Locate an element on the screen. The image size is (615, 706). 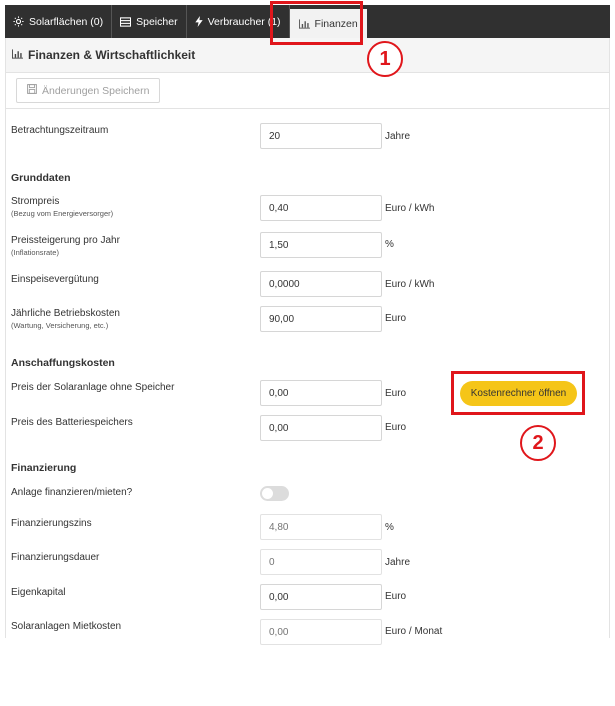
panel-toolbar: Änderungen Speichern is located at coordinates (307, 91).